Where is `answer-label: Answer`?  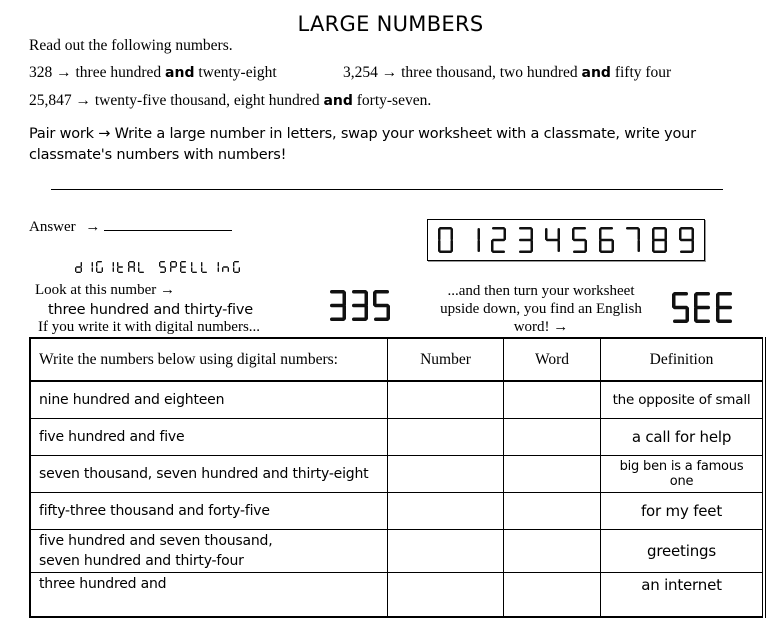
answer-label: Answer is located at coordinates (52, 227).